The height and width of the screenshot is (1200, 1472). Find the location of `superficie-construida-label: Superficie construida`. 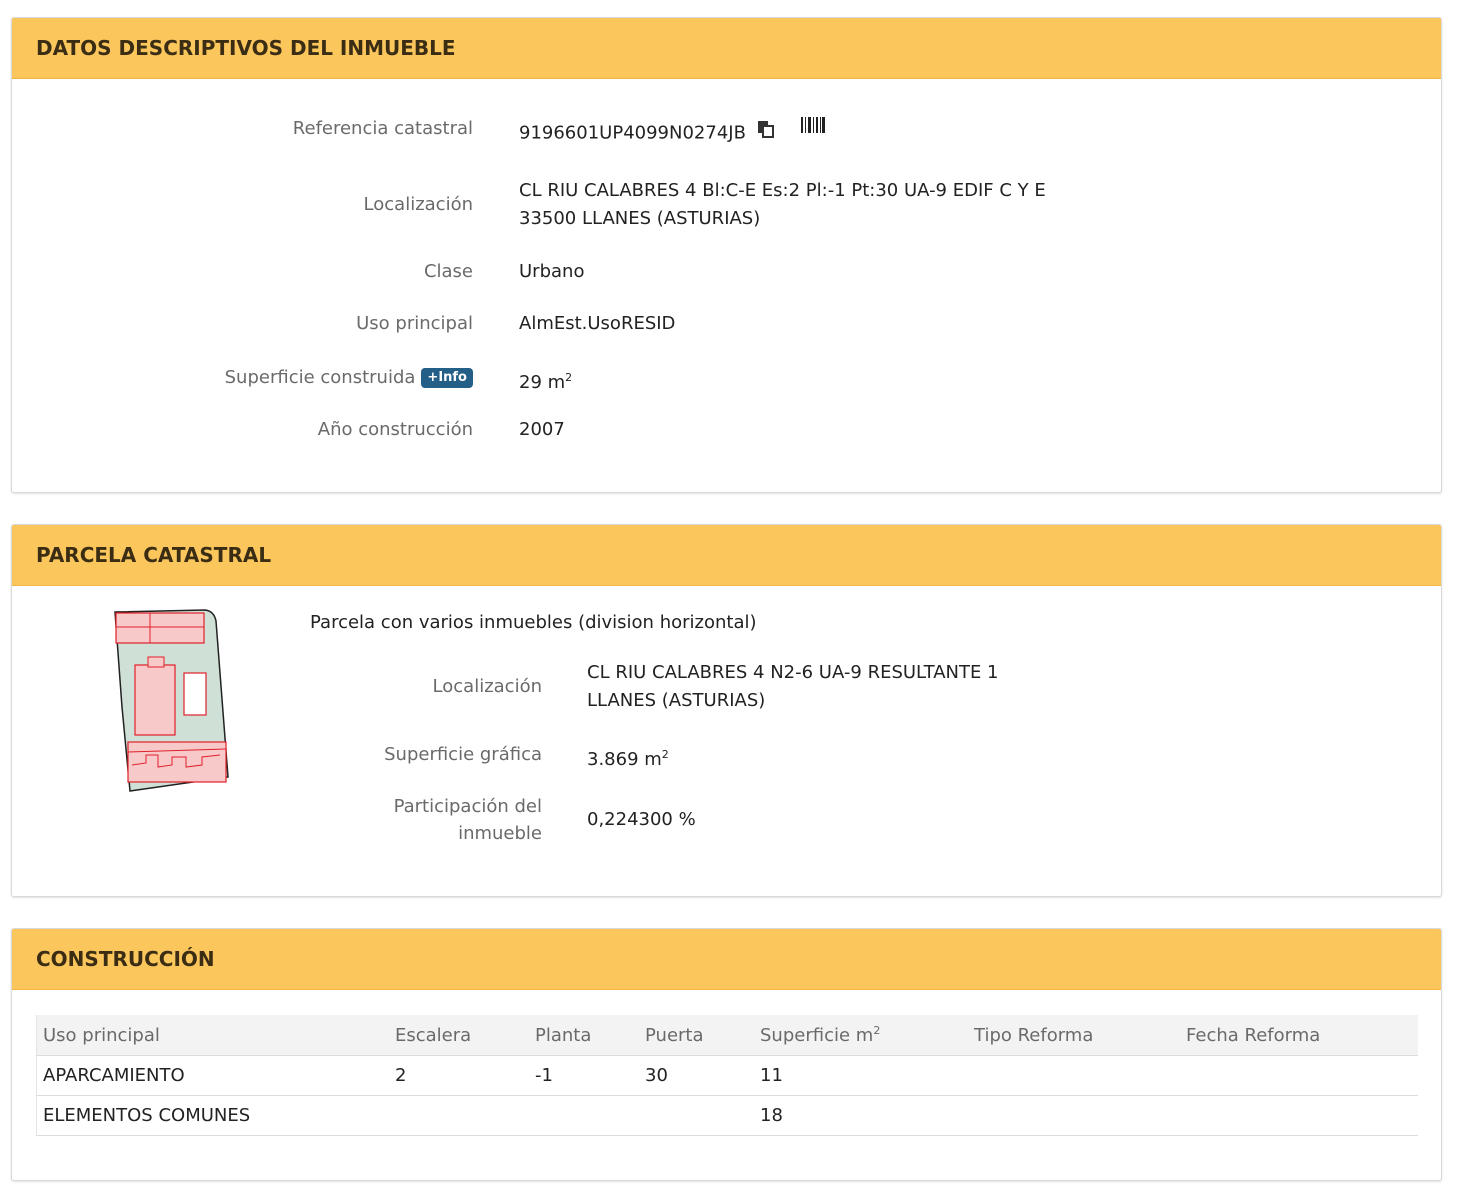

superficie-construida-label: Superficie construida is located at coordinates (320, 377).